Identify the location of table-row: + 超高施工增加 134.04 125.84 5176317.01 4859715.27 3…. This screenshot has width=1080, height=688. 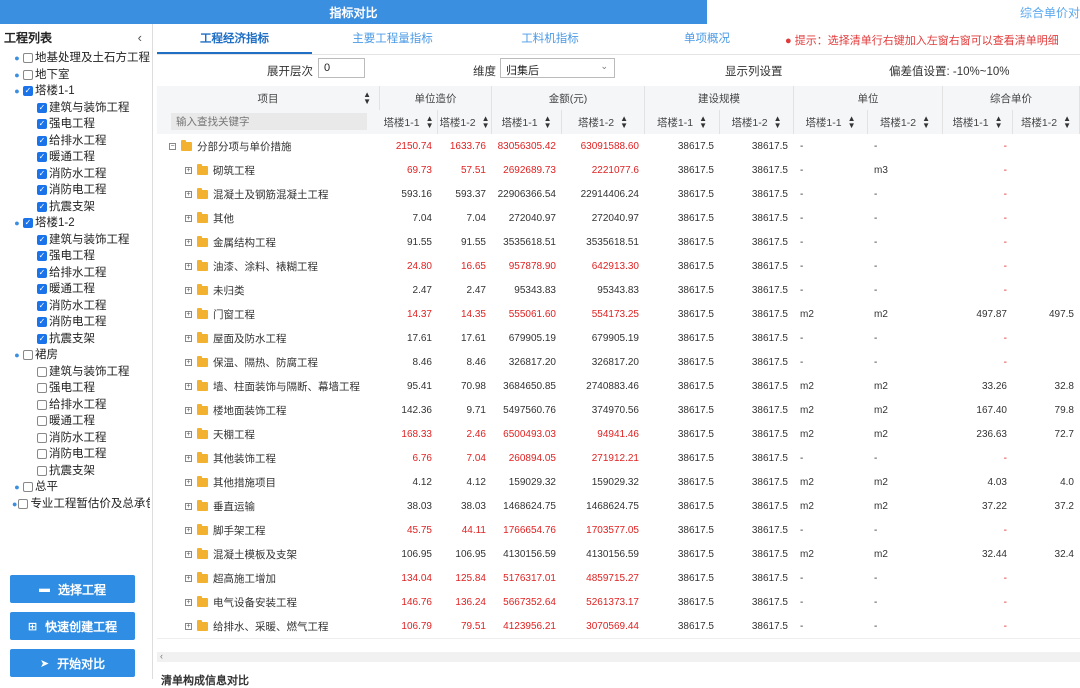
(618, 578).